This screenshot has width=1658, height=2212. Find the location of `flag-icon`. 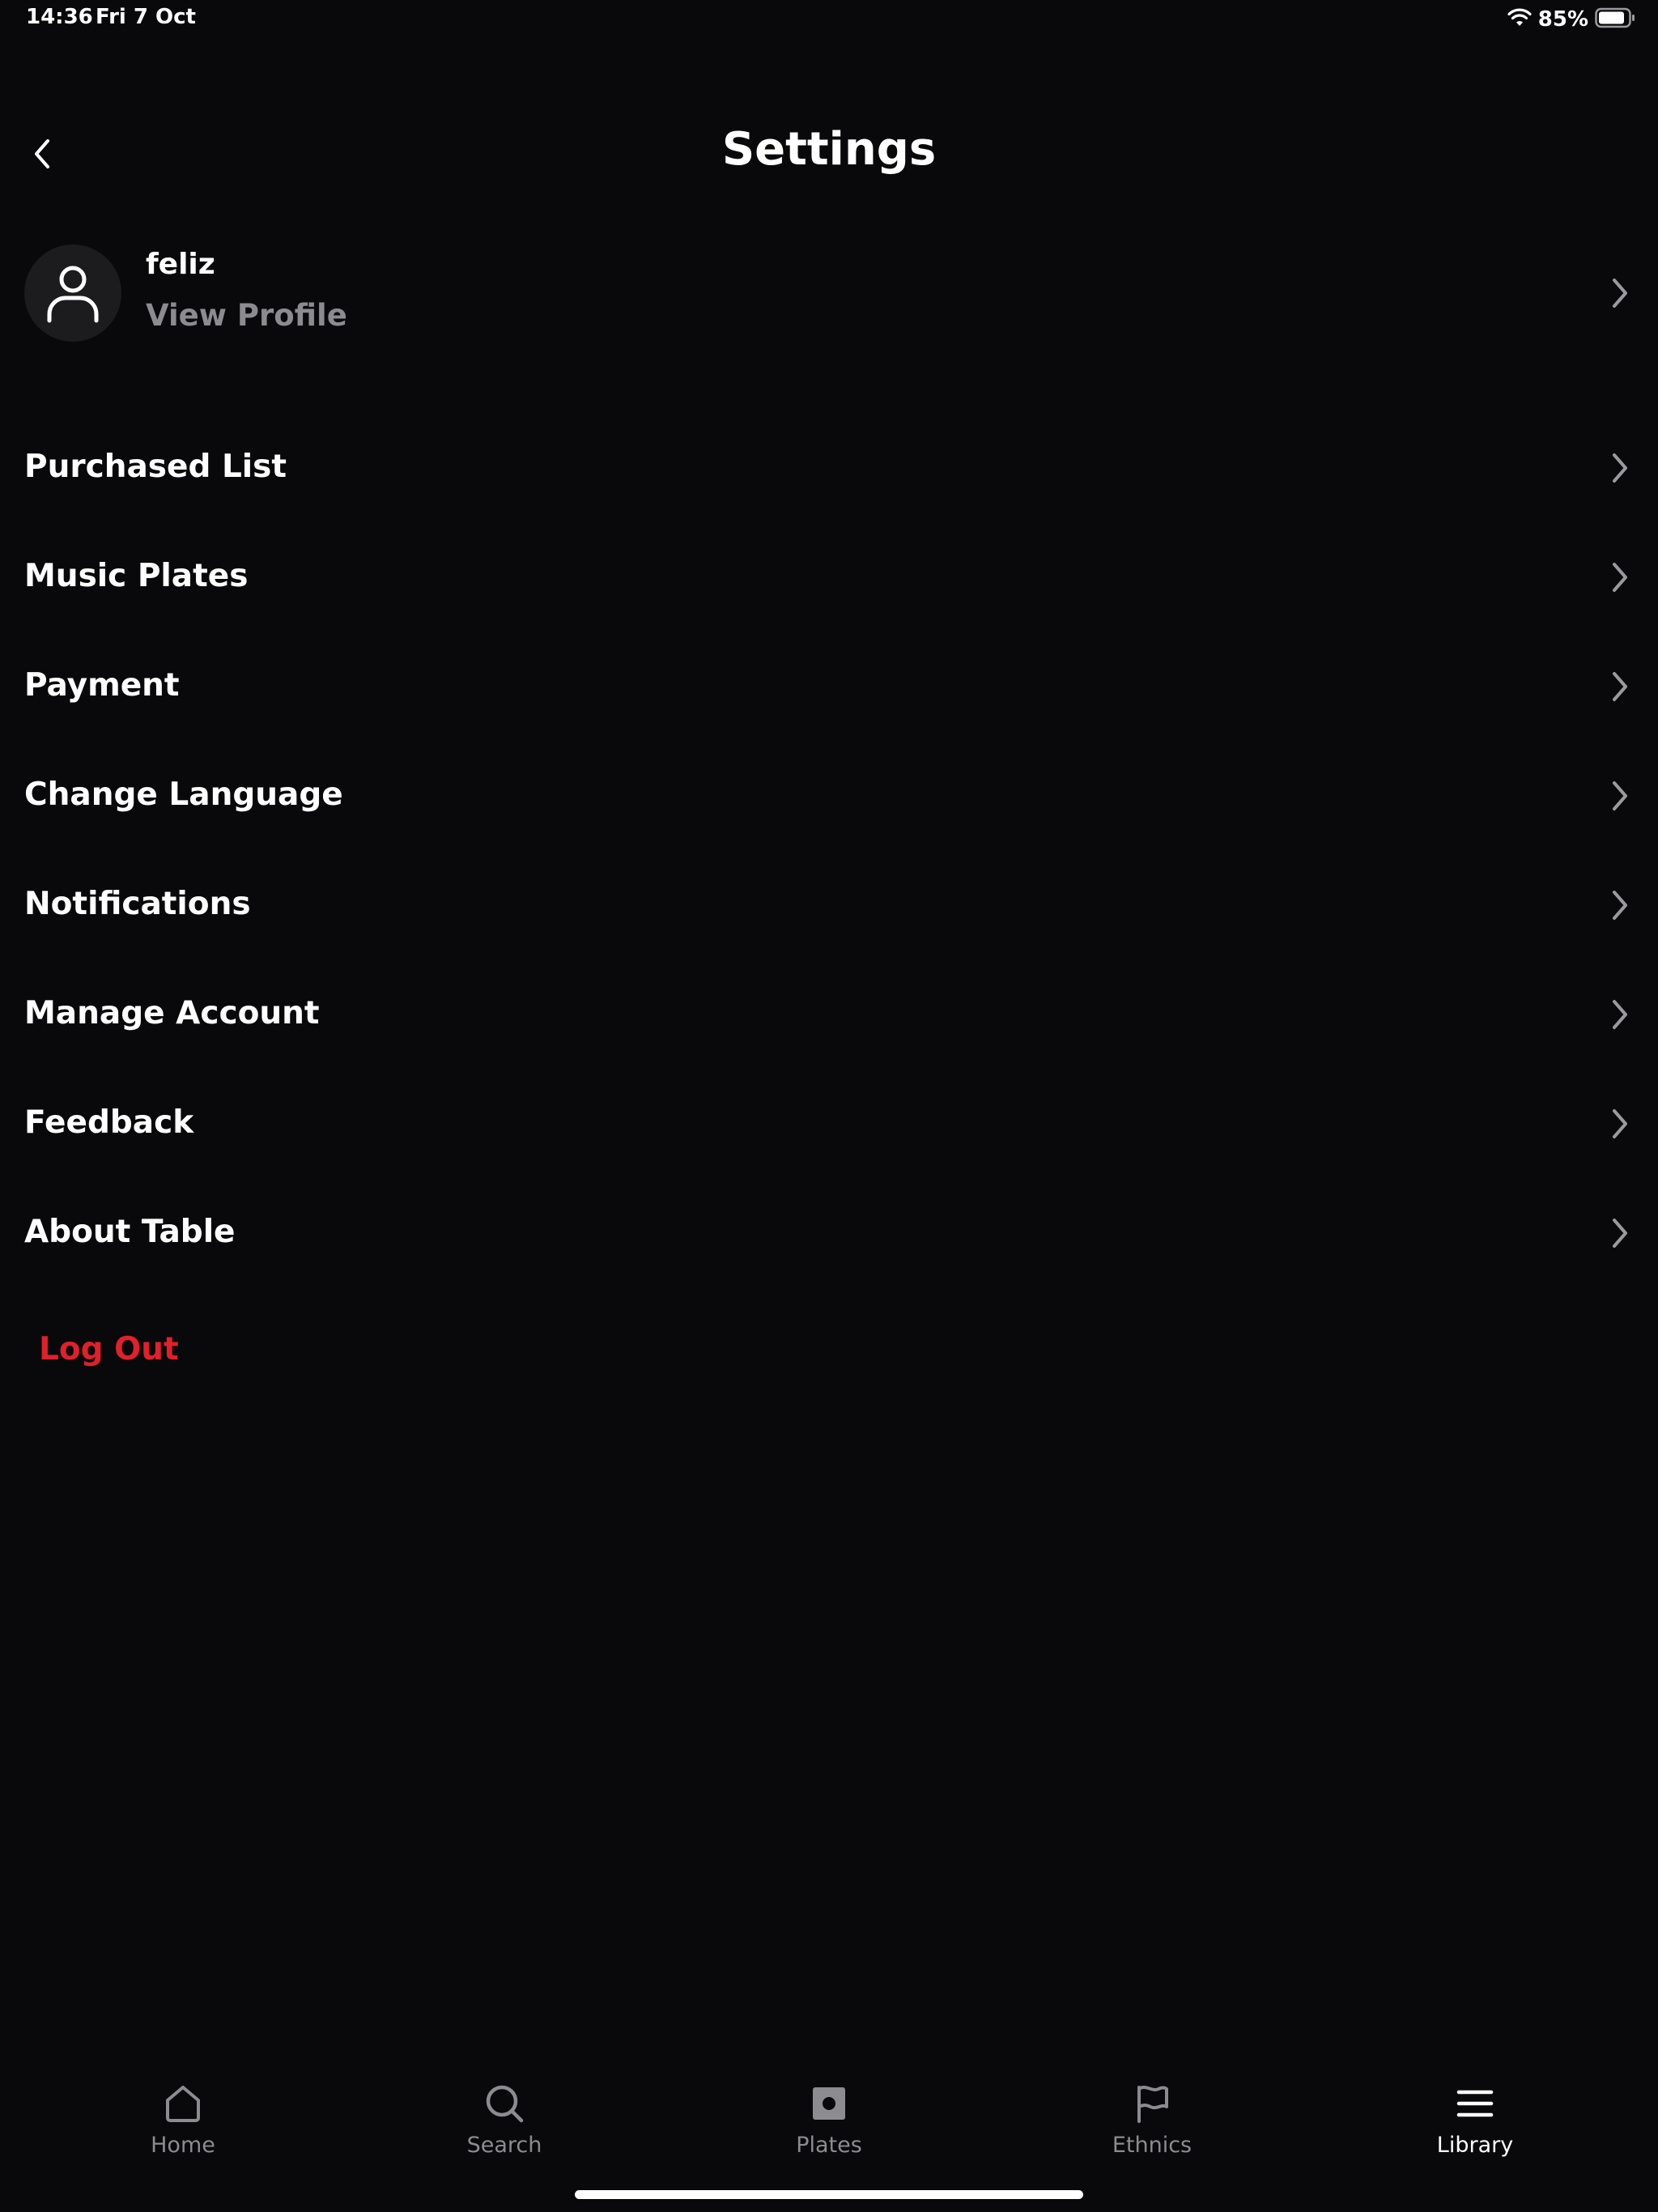

flag-icon is located at coordinates (1152, 2104).